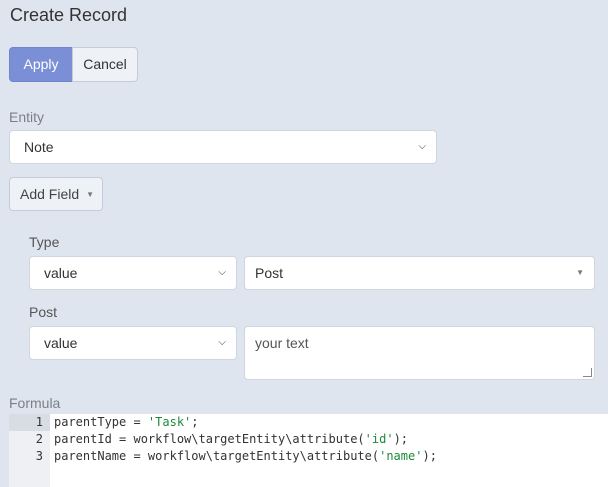  Describe the element at coordinates (43, 312) in the screenshot. I see `post-label: Post` at that location.